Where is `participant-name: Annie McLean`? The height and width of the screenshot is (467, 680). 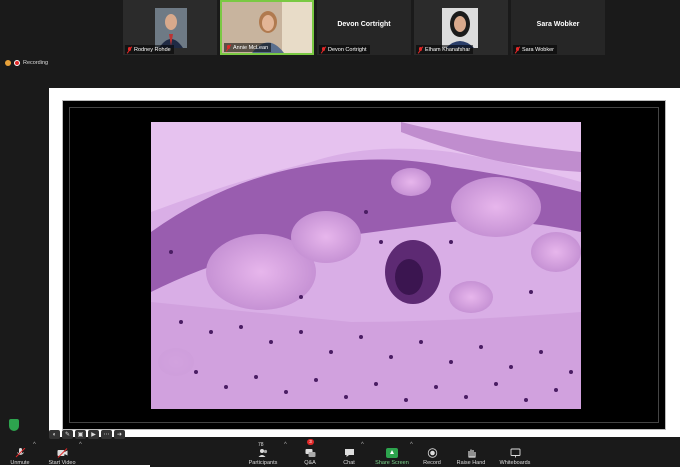 participant-name: Annie McLean is located at coordinates (251, 47).